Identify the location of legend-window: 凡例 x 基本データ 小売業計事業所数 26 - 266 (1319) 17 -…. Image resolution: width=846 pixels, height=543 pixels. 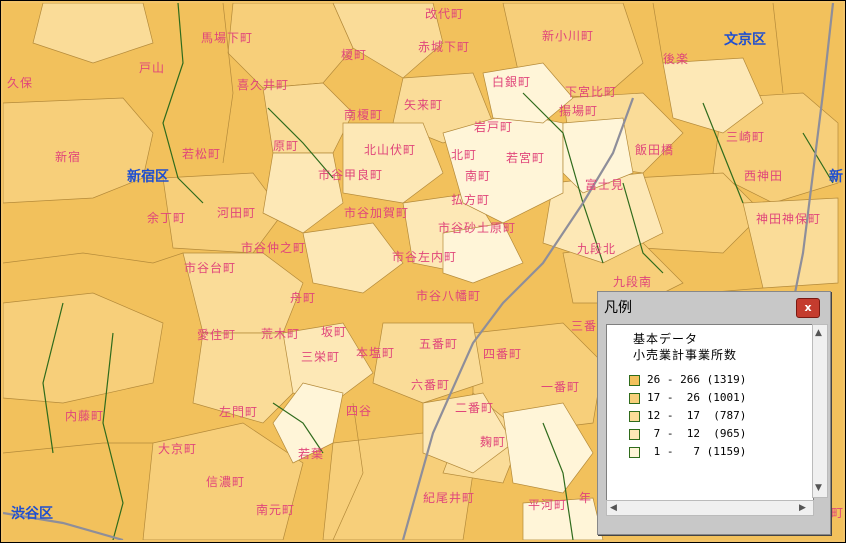
(714, 413).